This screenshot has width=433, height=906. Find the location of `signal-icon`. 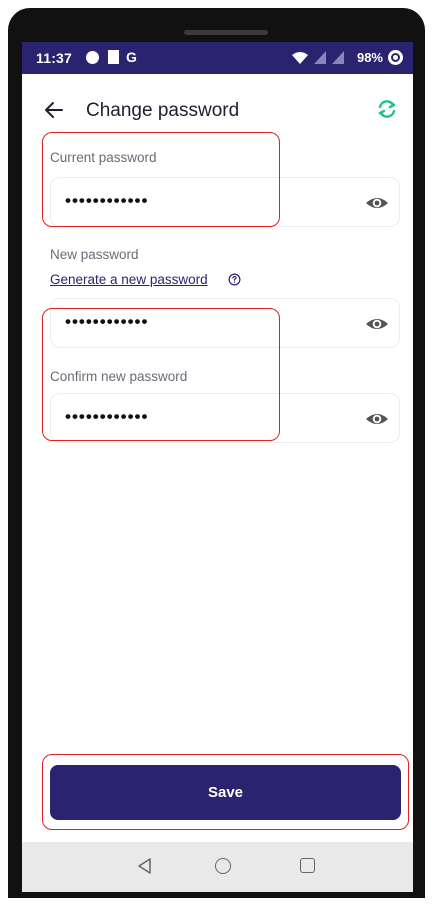

signal-icon is located at coordinates (320, 57).